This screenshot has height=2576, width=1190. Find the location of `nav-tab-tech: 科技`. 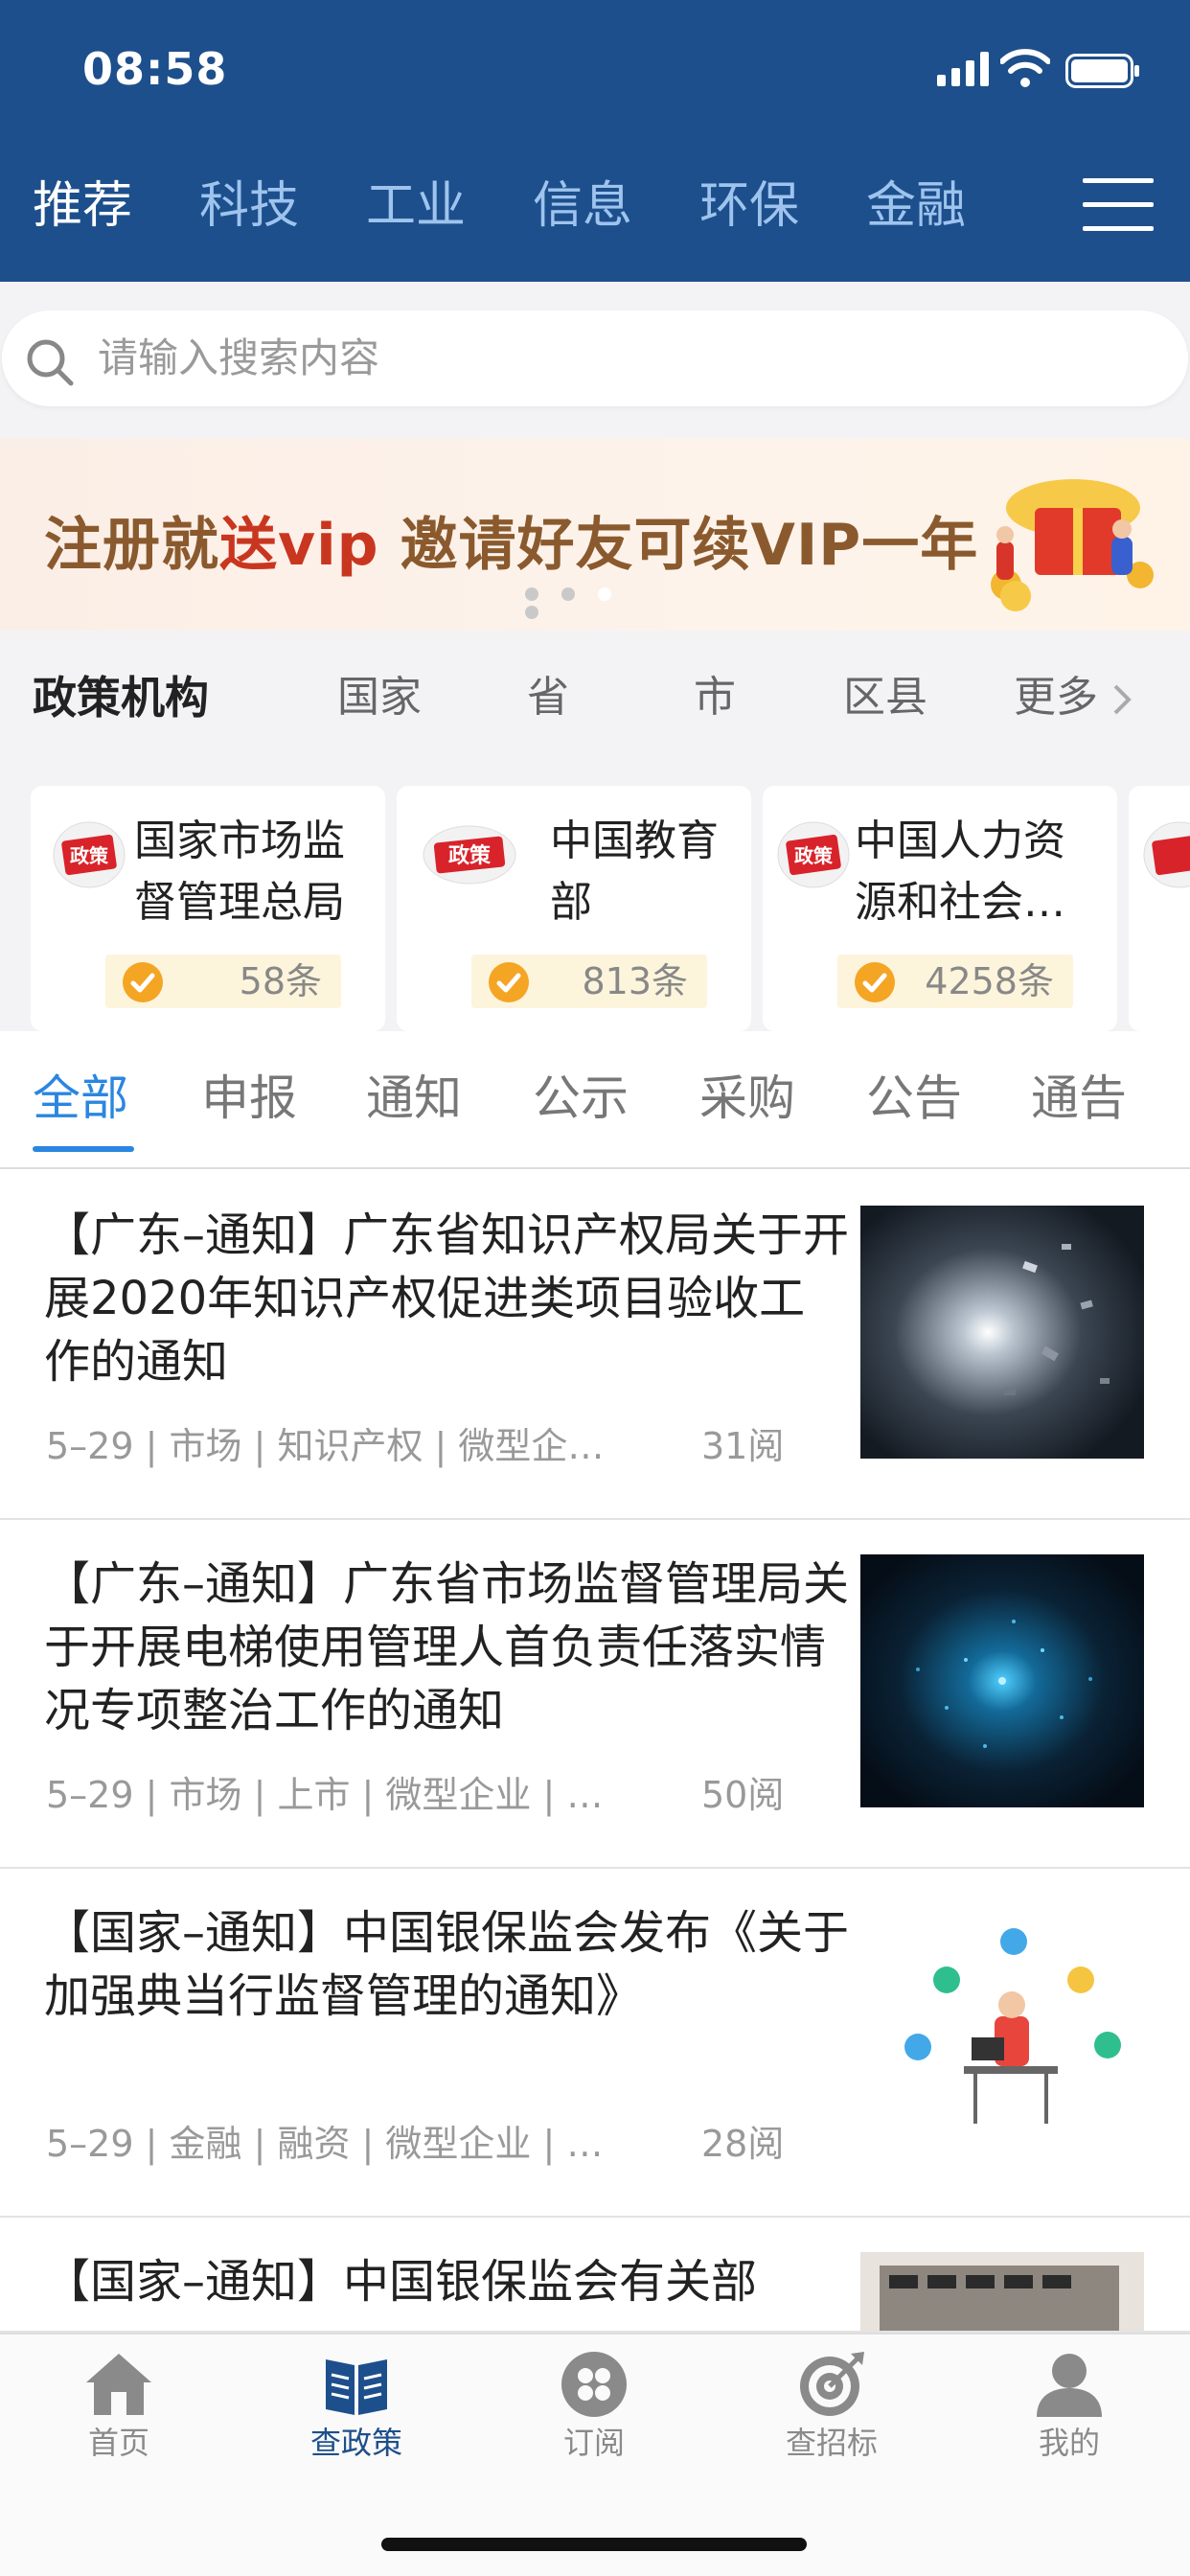

nav-tab-tech: 科技 is located at coordinates (249, 206).